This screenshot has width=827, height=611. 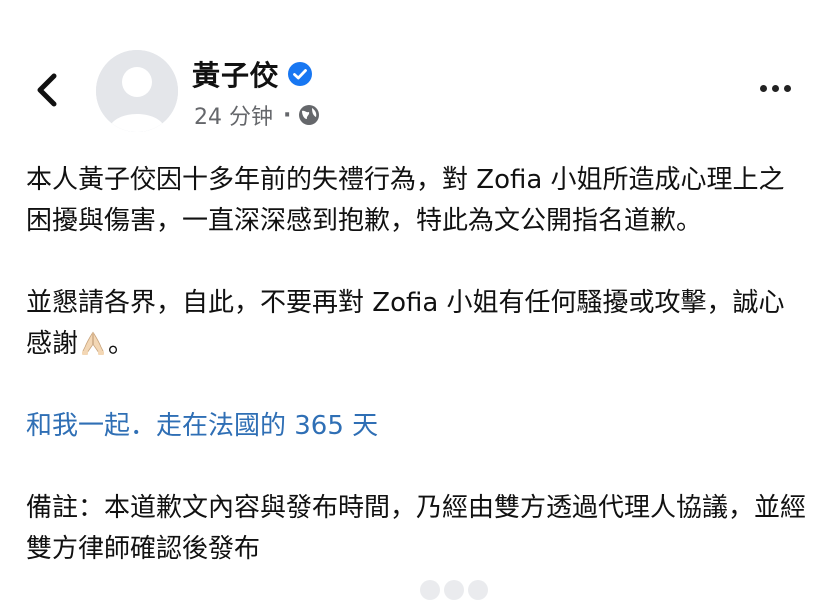 I want to click on author-name: 黃子佼, so click(x=235, y=74).